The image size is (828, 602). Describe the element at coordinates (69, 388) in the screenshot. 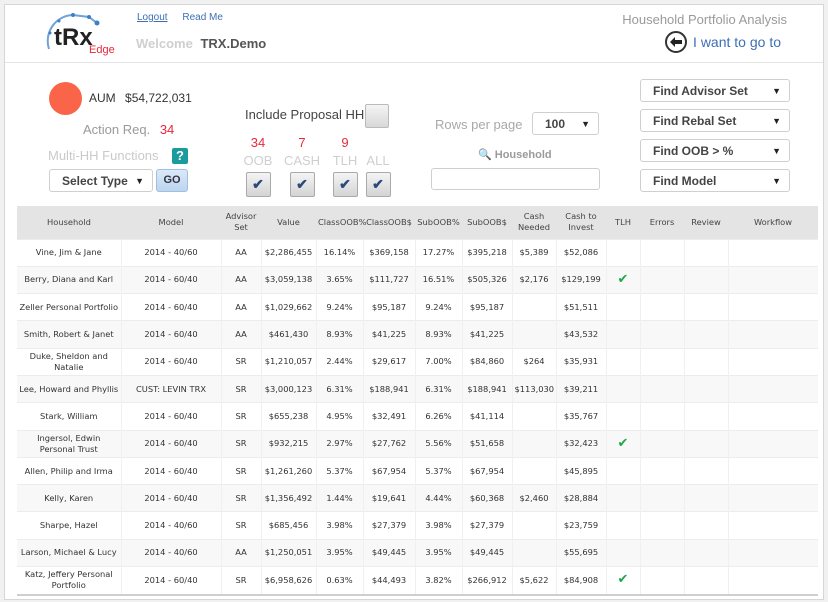

I see `household-cell: Lee, Howard and Phyllis` at that location.